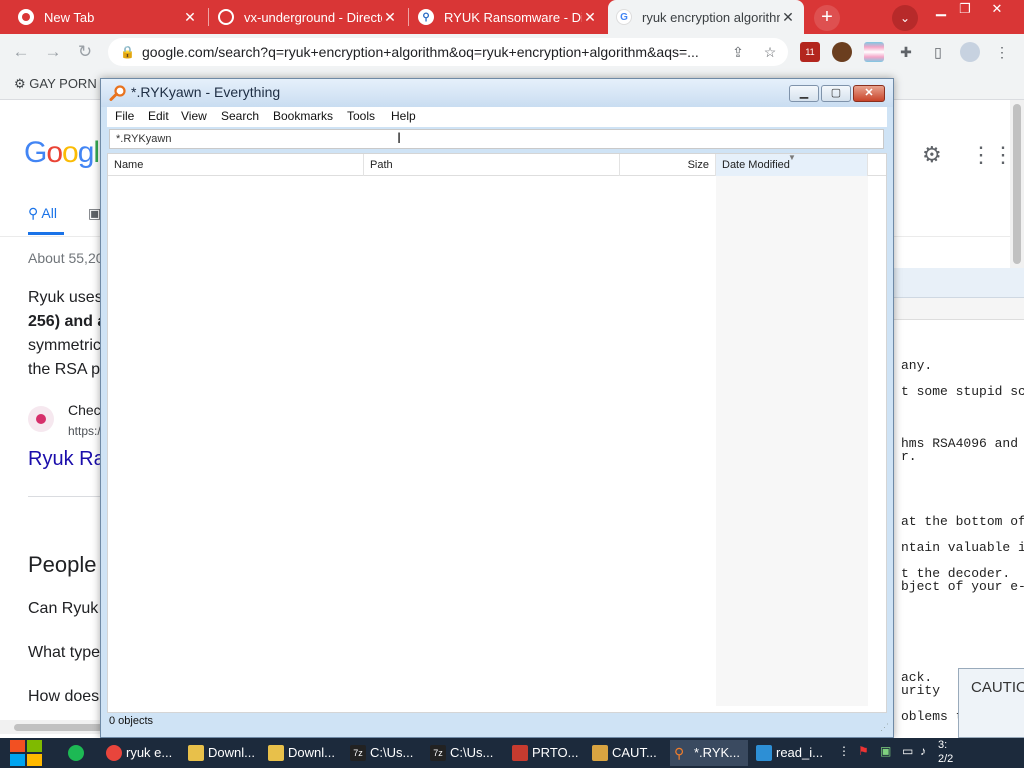 This screenshot has height=768, width=1024. What do you see at coordinates (194, 116) in the screenshot?
I see `menu-view: View` at bounding box center [194, 116].